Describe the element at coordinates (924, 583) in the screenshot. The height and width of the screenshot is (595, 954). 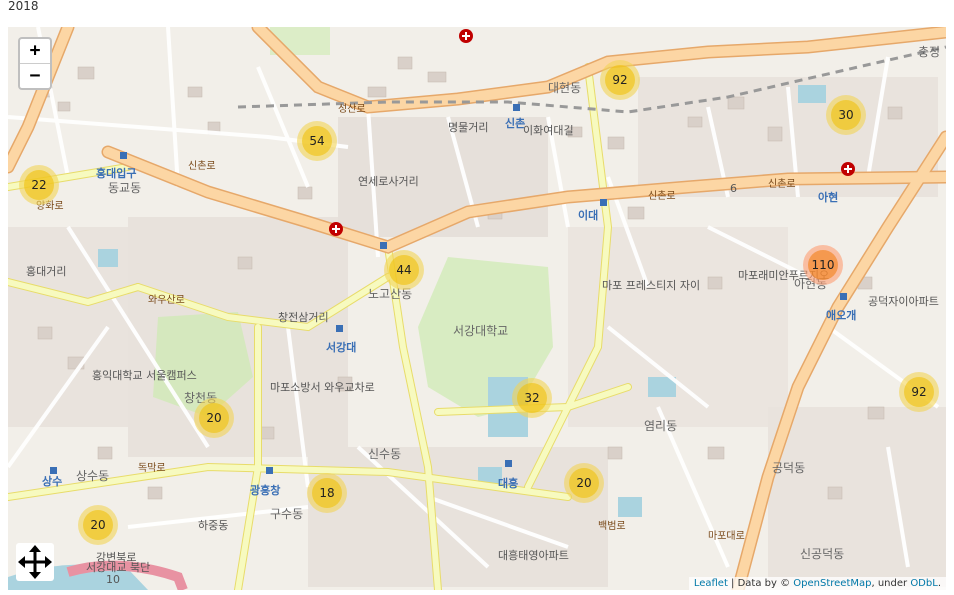
I see `odbl-link: ODbL` at that location.